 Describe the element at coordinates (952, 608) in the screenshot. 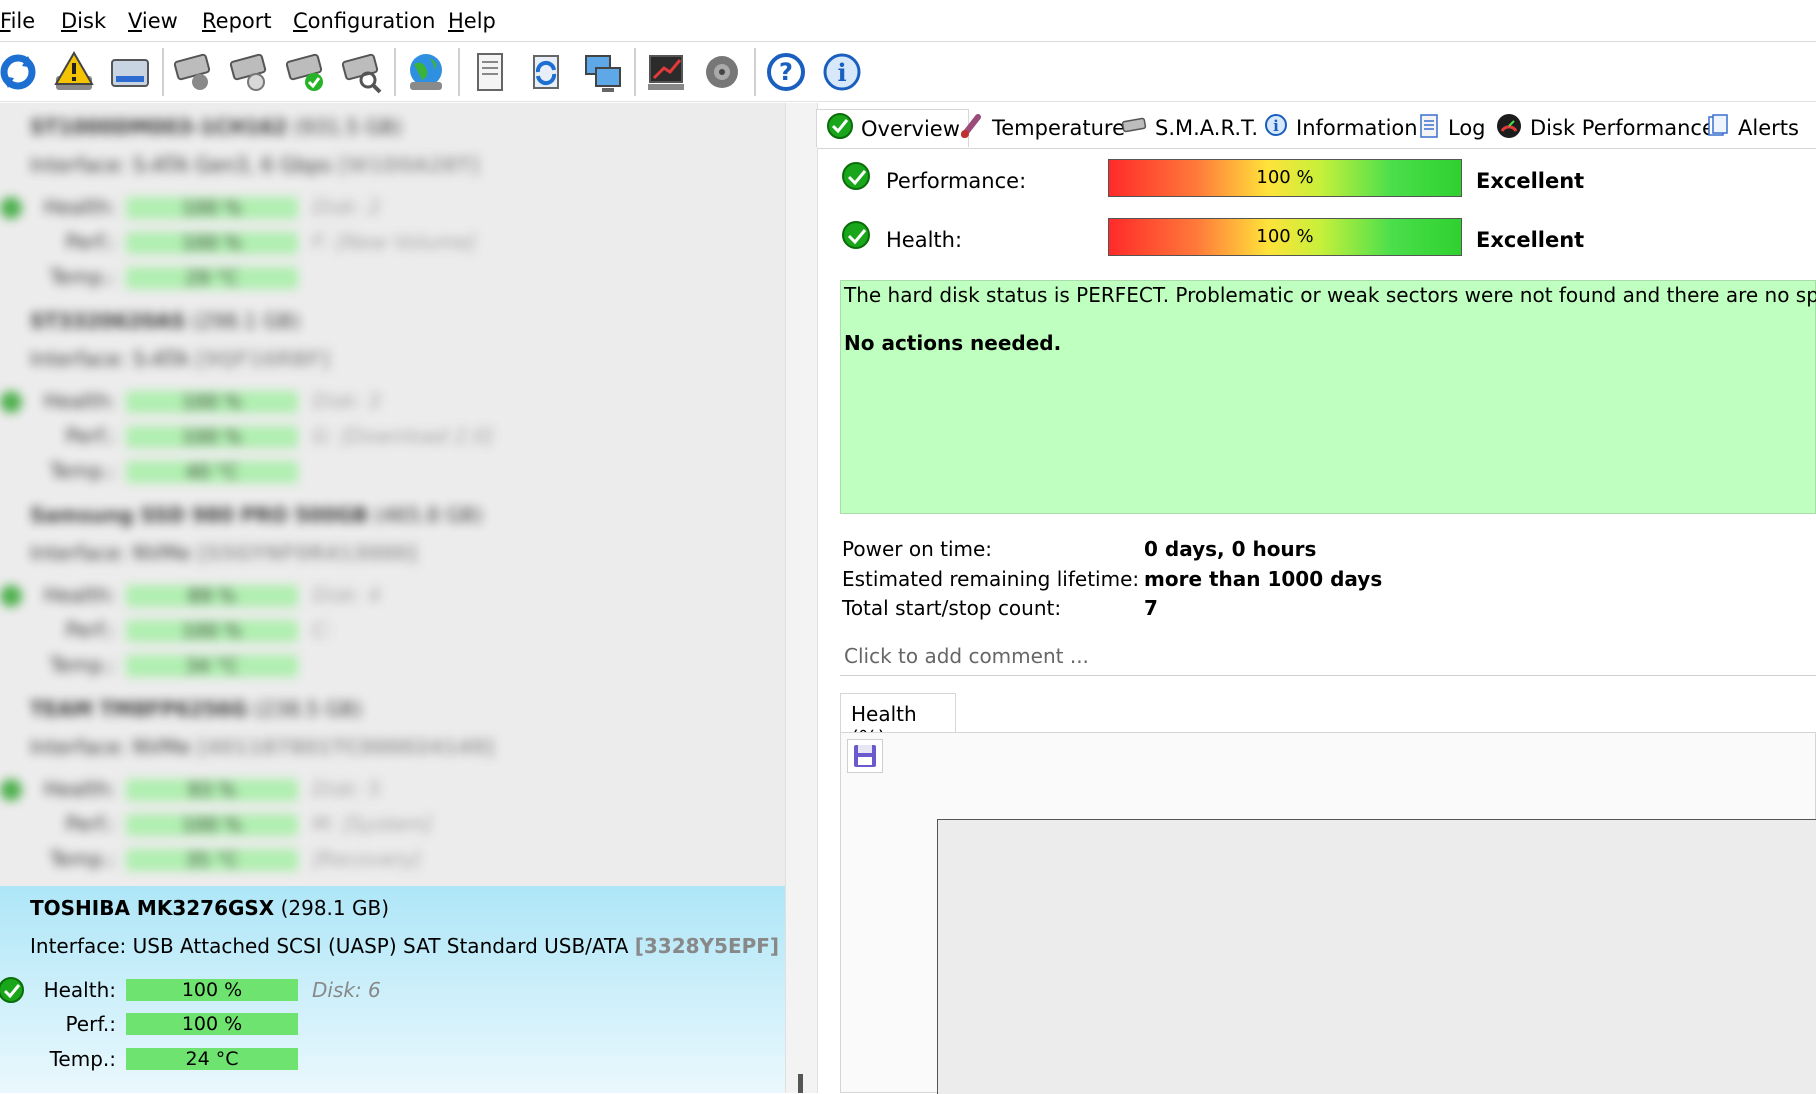

I see `startstop-label: Total start/stop count:` at that location.